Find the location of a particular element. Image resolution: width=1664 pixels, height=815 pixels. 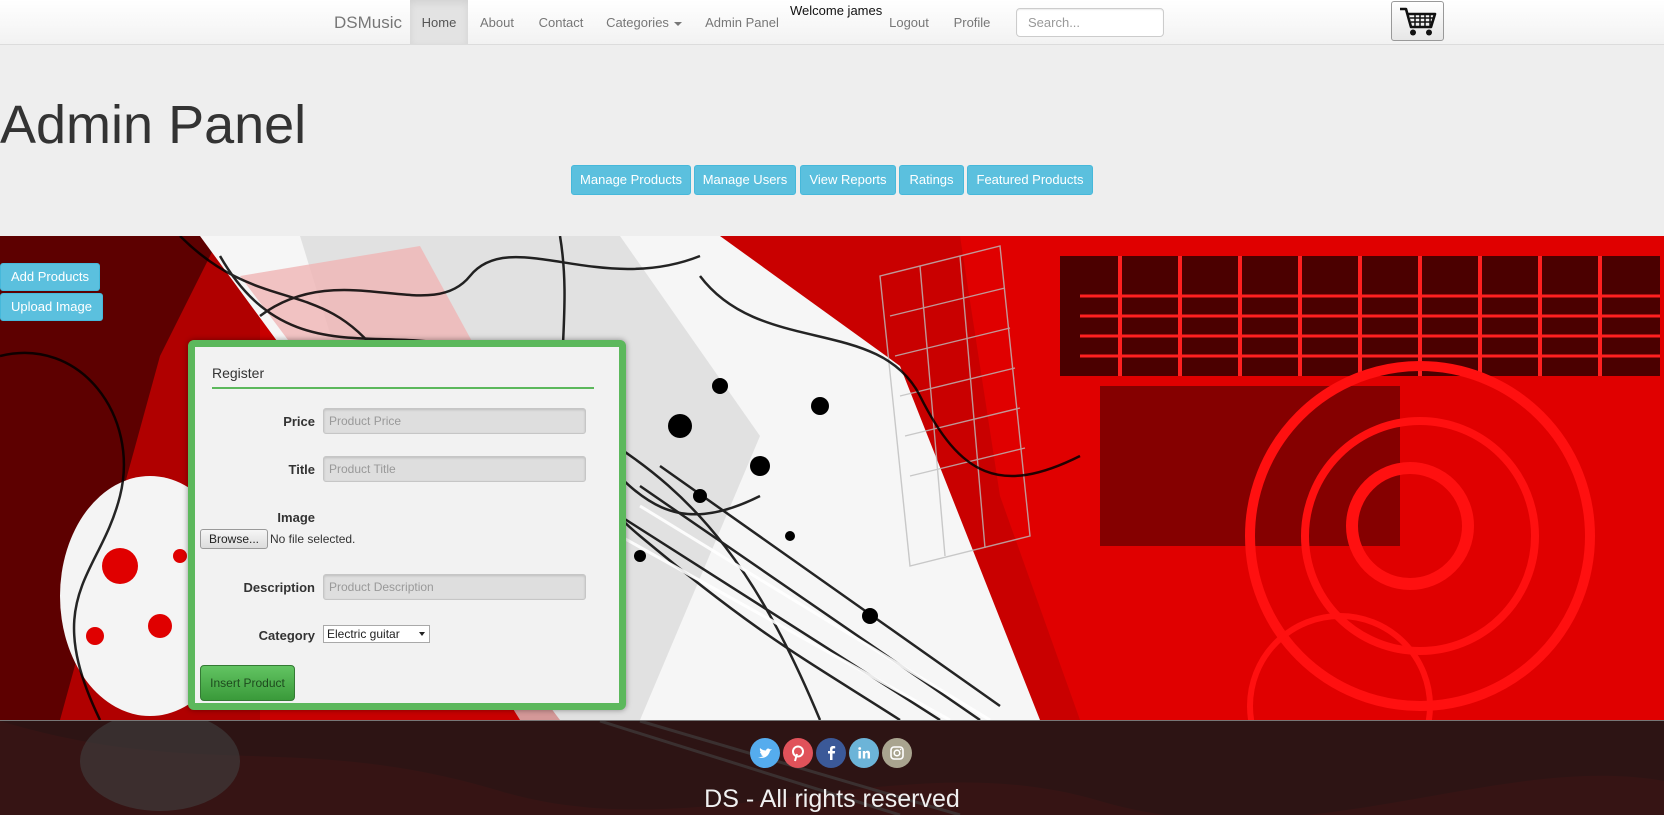

nav-logout: Logout is located at coordinates (909, 22).